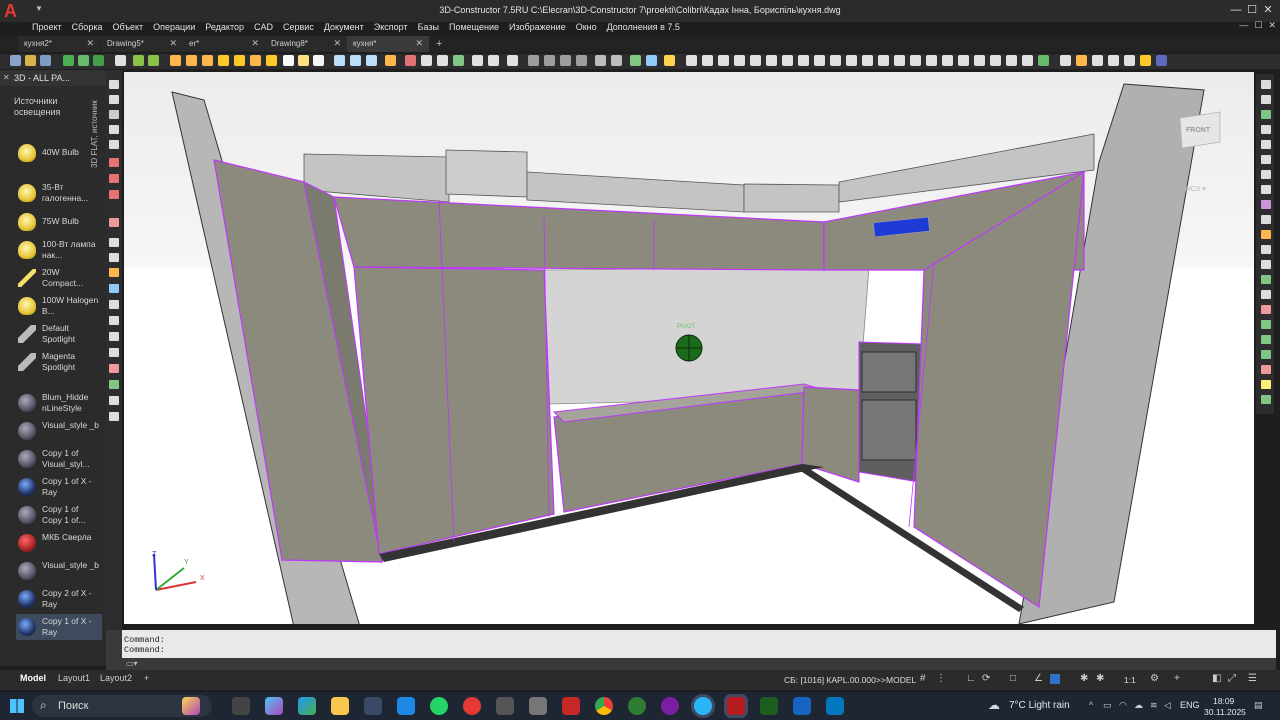 The height and width of the screenshot is (720, 1280). What do you see at coordinates (97, 128) in the screenshot?
I see `palette-vertical-tab: 3D FLAT, источник` at bounding box center [97, 128].